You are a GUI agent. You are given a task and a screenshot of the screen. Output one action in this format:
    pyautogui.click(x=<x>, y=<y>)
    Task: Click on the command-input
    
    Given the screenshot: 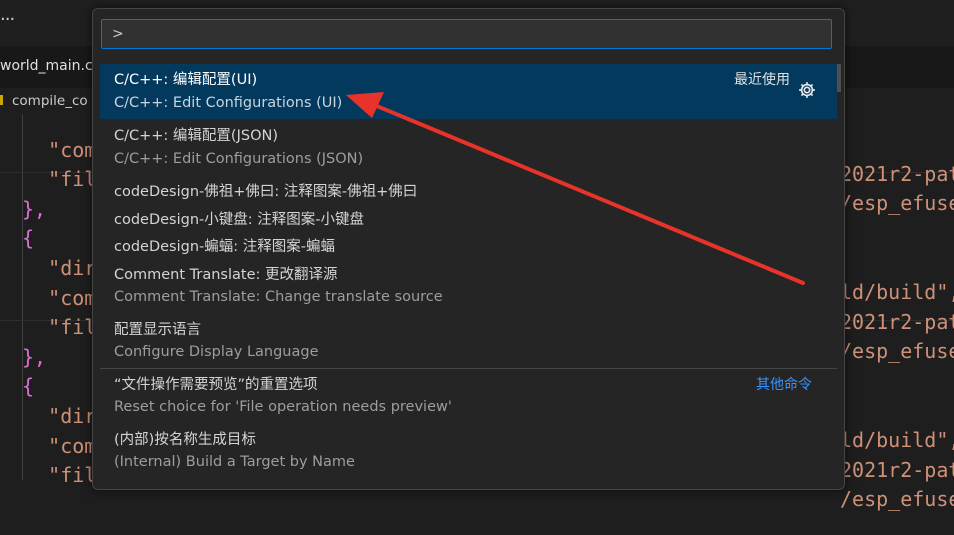 What is the action you would take?
    pyautogui.click(x=466, y=34)
    